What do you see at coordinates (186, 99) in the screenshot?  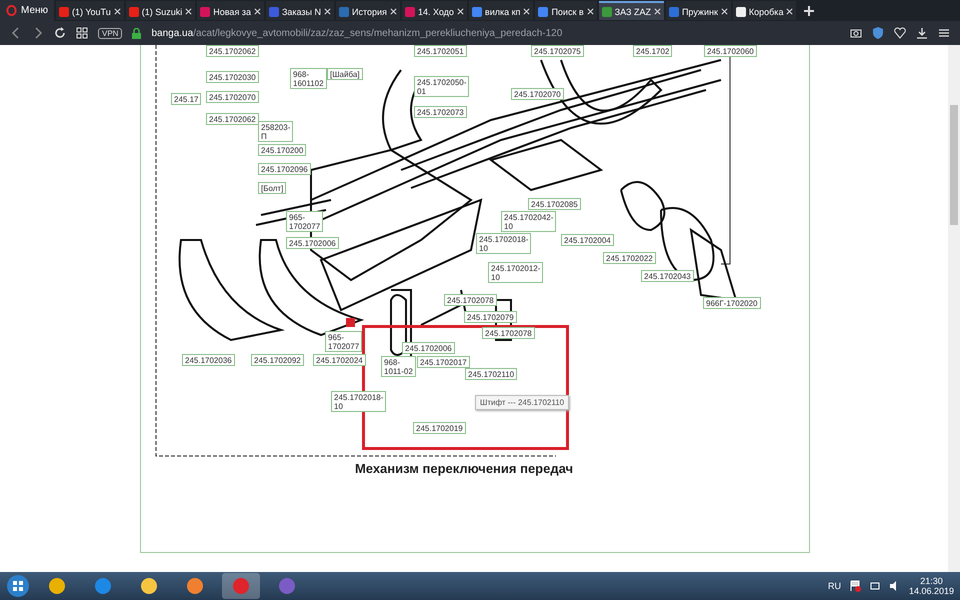 I see `part-number-label: 245.17` at bounding box center [186, 99].